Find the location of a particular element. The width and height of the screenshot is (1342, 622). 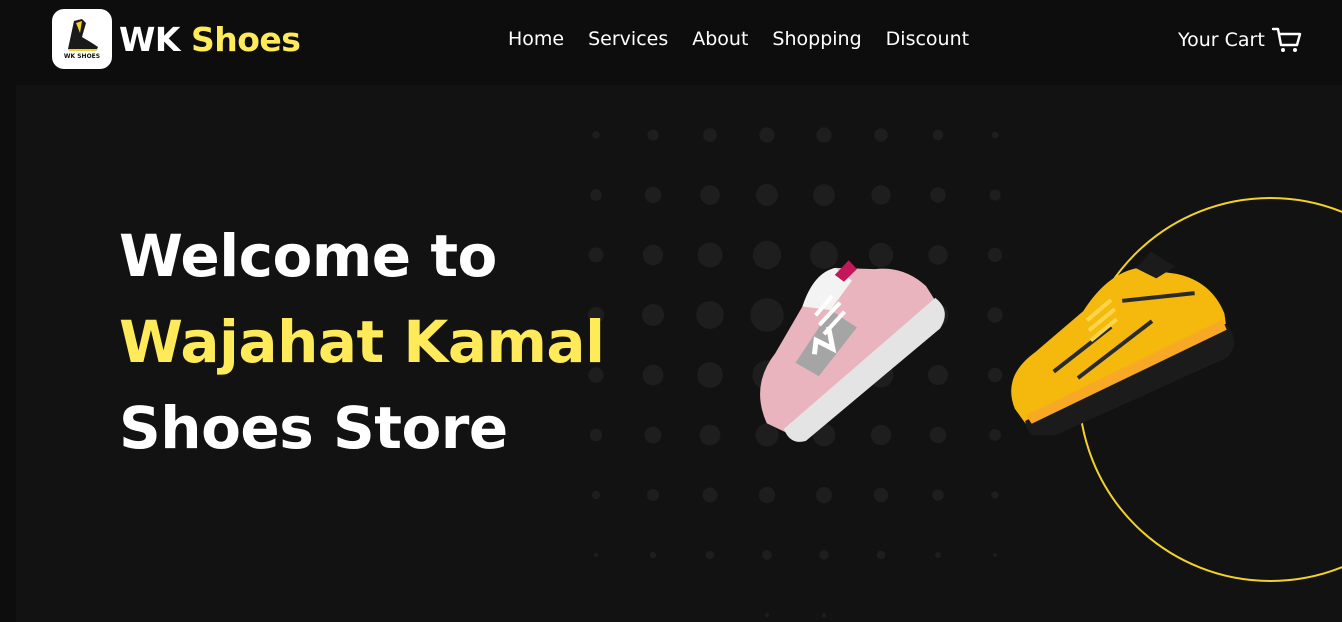

brand-second: Shoes is located at coordinates (245, 39).